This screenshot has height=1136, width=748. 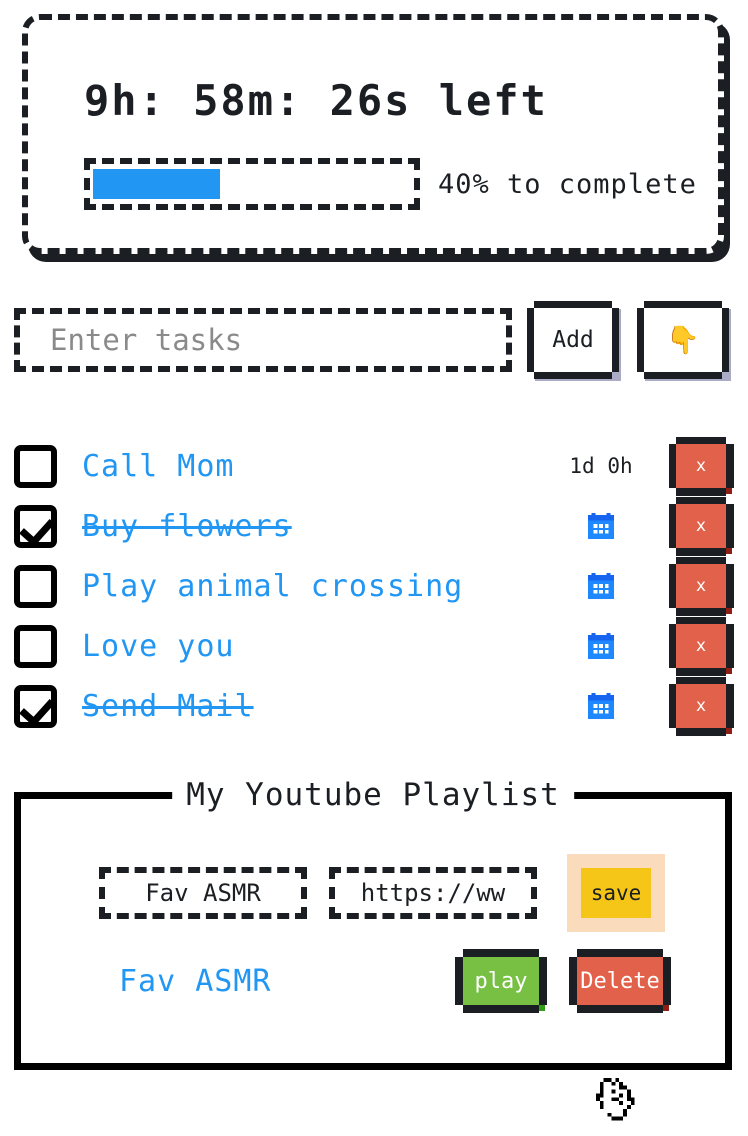 I want to click on task-row: Buy flowers x, so click(x=374, y=526).